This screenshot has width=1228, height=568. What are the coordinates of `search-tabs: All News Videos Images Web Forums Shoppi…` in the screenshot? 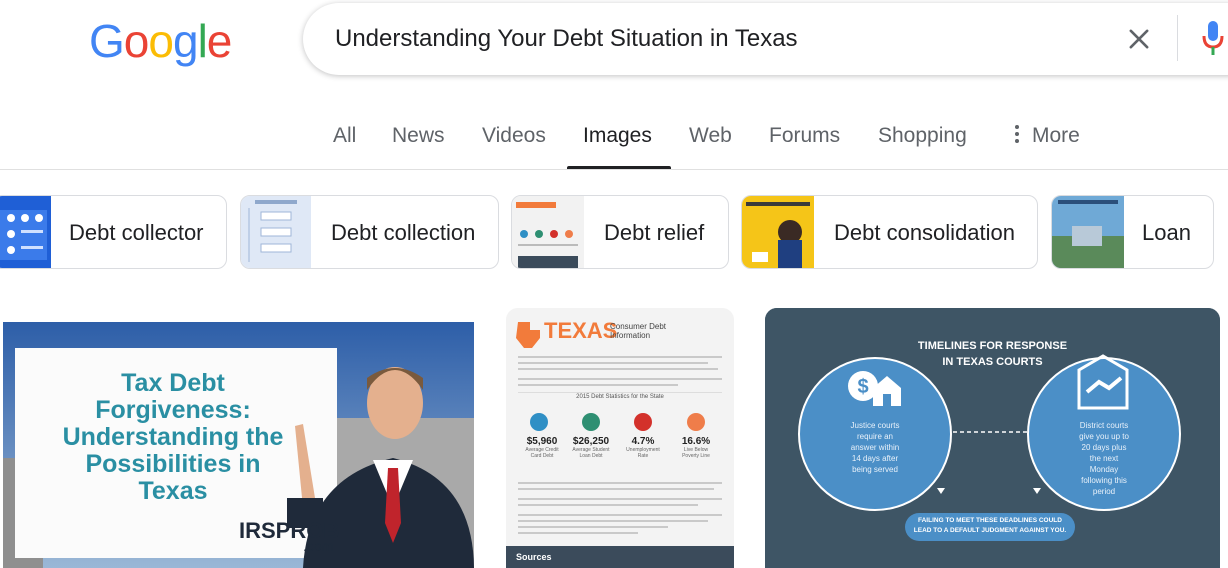 It's located at (614, 141).